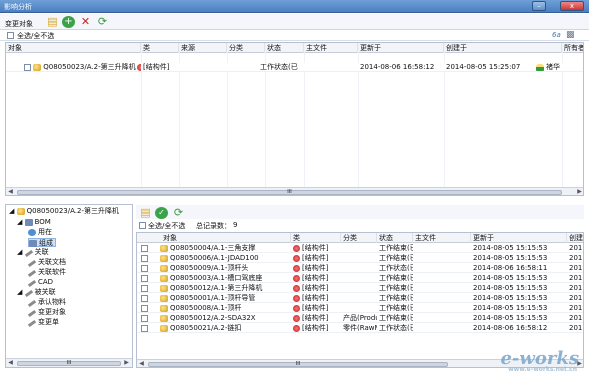 This screenshot has width=589, height=377. What do you see at coordinates (483, 67) in the screenshot?
I see `row-created: 2014-08-05 15:25:07` at bounding box center [483, 67].